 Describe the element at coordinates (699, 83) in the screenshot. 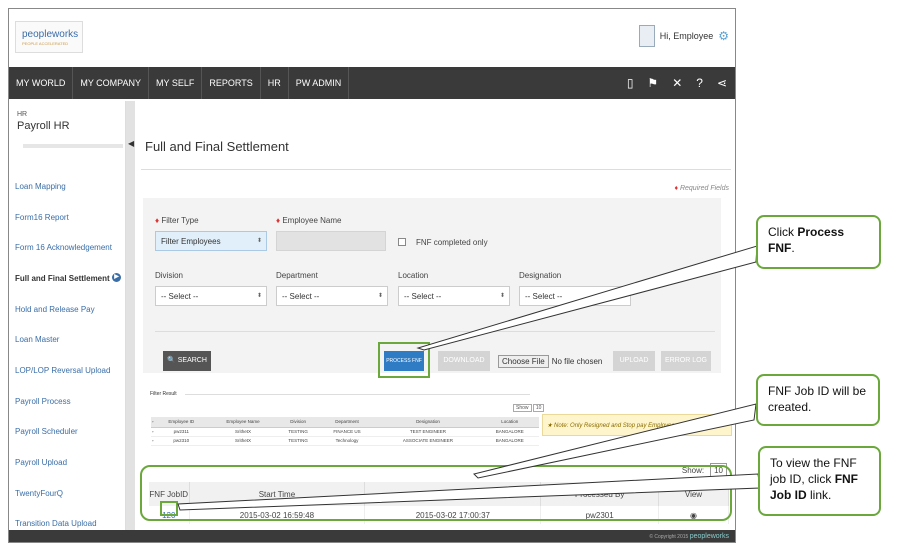

I see `help-icon: ?` at that location.